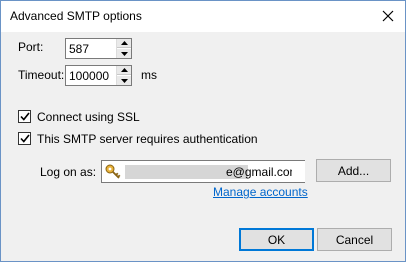  I want to click on timeout-decrement-button, so click(124, 80).